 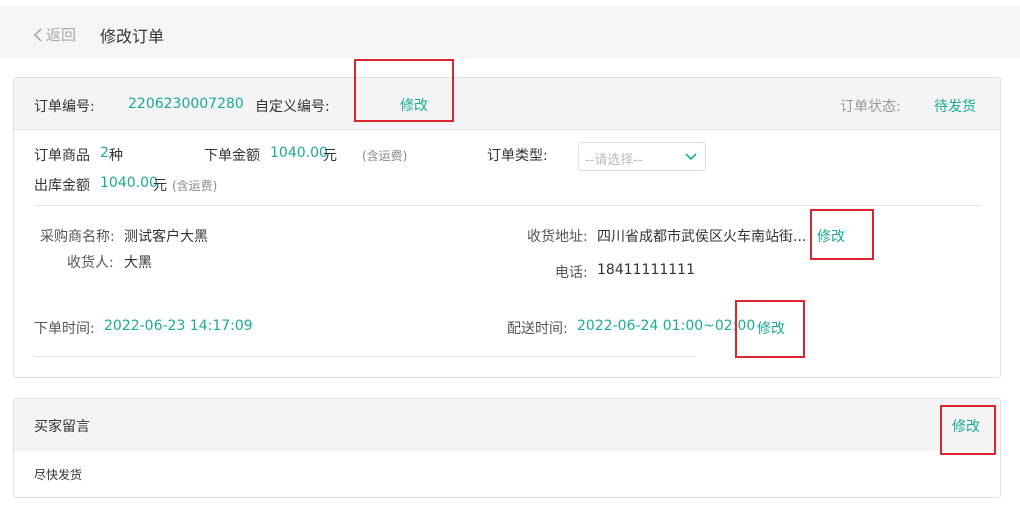 I want to click on address-edit-link: 修改, so click(x=831, y=236).